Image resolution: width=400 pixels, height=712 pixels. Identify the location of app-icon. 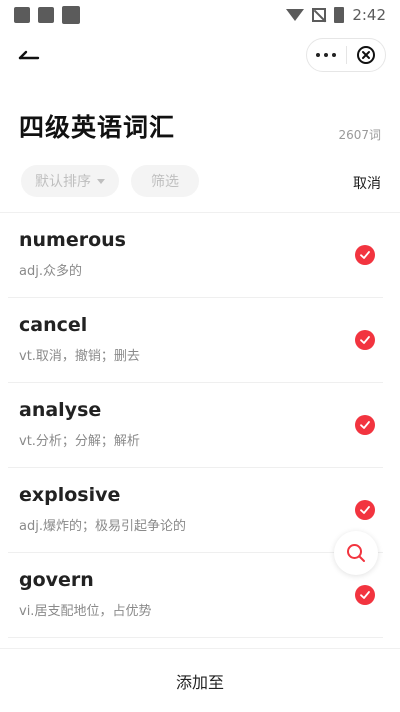
(71, 15).